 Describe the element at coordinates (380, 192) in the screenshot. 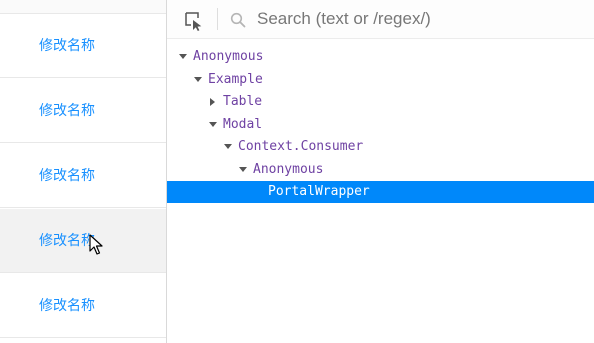

I see `tree-node-selected: PortalWrapper` at that location.